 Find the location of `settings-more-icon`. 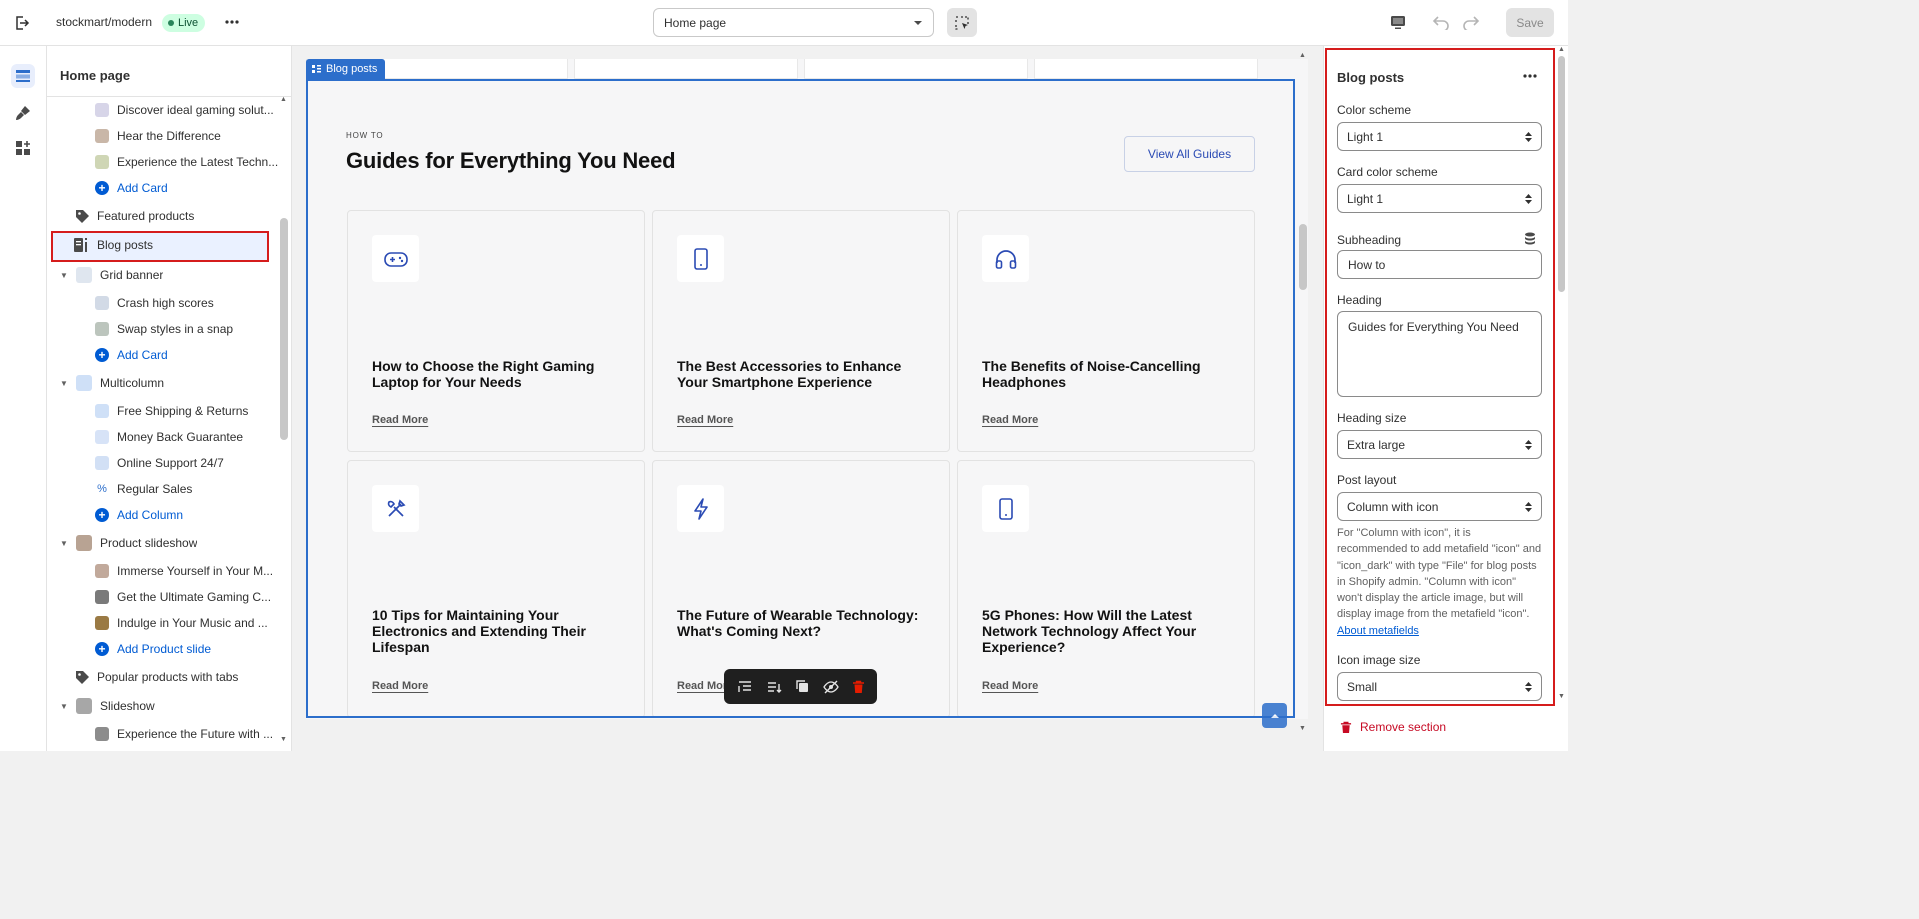

settings-more-icon is located at coordinates (1530, 76).